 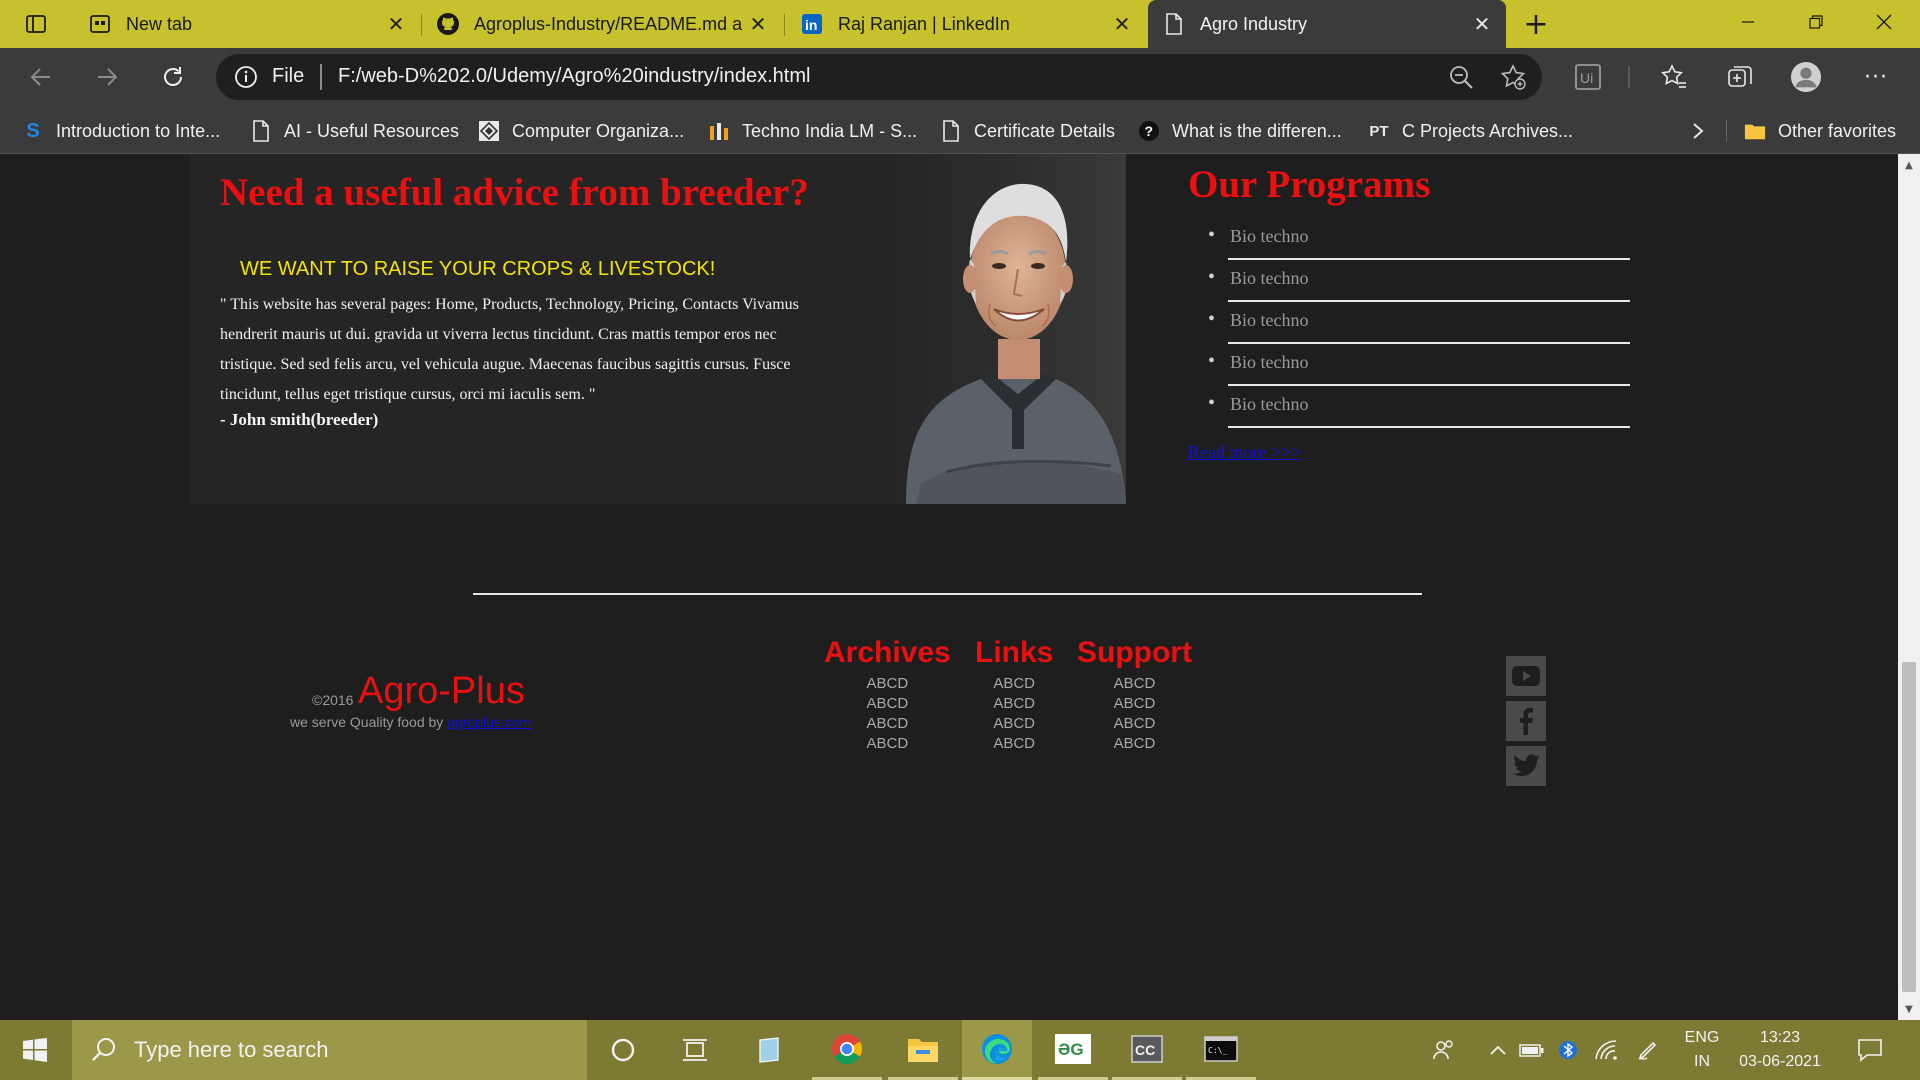 What do you see at coordinates (1606, 1050) in the screenshot?
I see `wifi-icon` at bounding box center [1606, 1050].